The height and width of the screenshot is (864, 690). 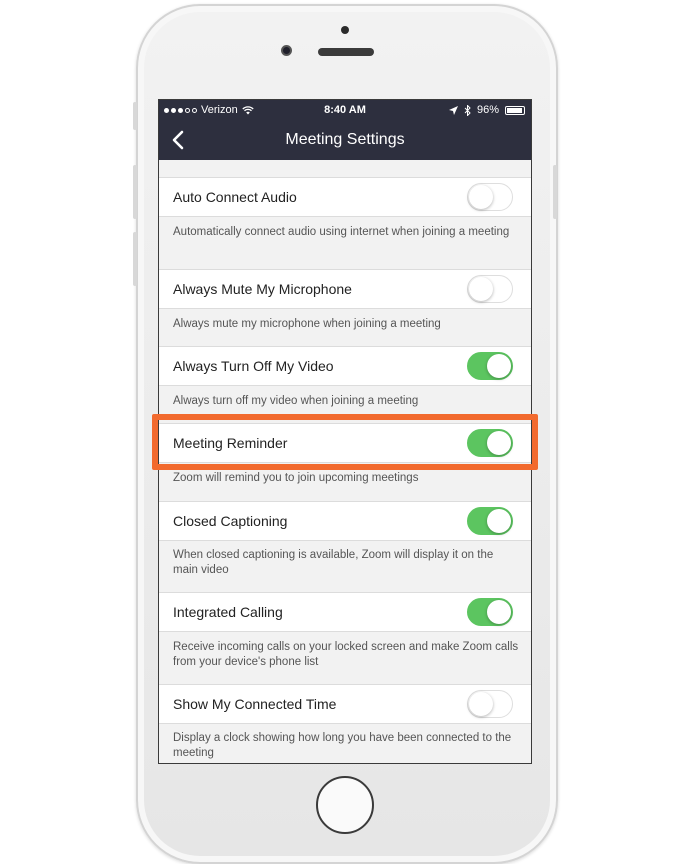 I want to click on integrated-calling-toggle, so click(x=490, y=612).